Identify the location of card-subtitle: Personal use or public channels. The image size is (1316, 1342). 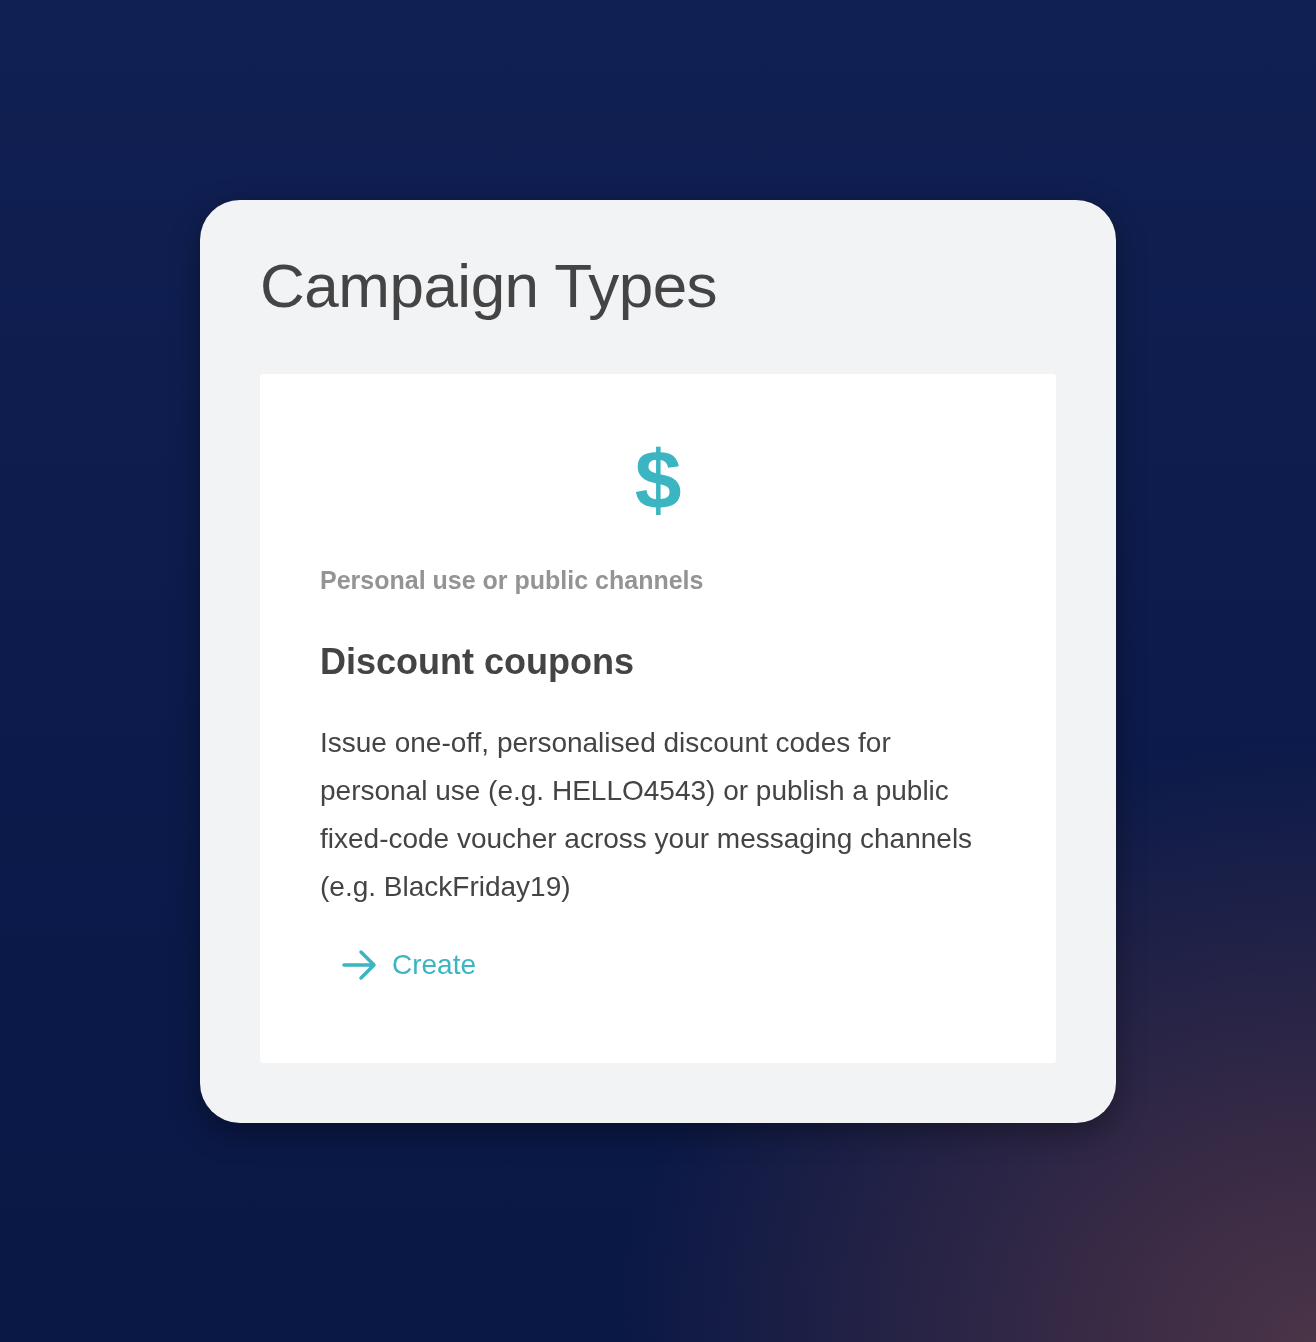
(512, 580).